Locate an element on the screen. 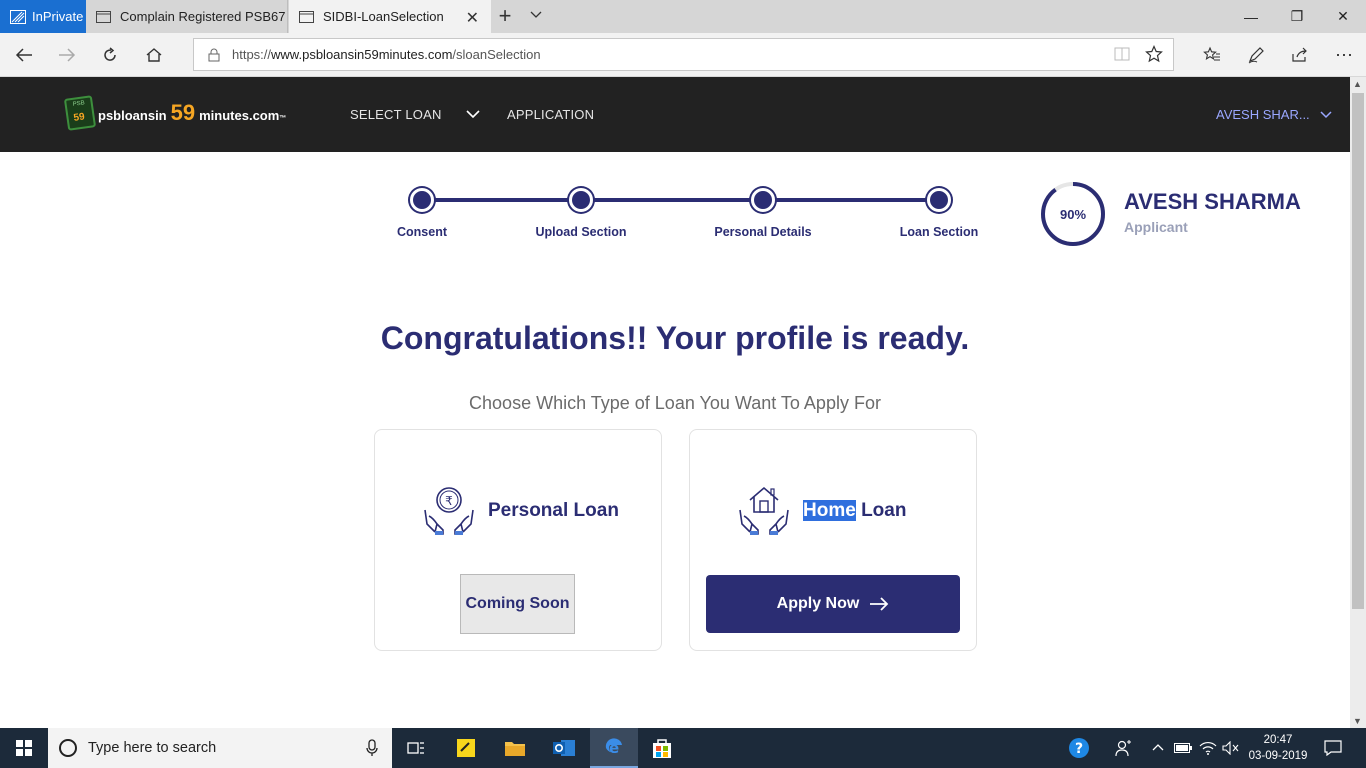 This screenshot has width=1366, height=768. volume-muted-icon is located at coordinates (1231, 748).